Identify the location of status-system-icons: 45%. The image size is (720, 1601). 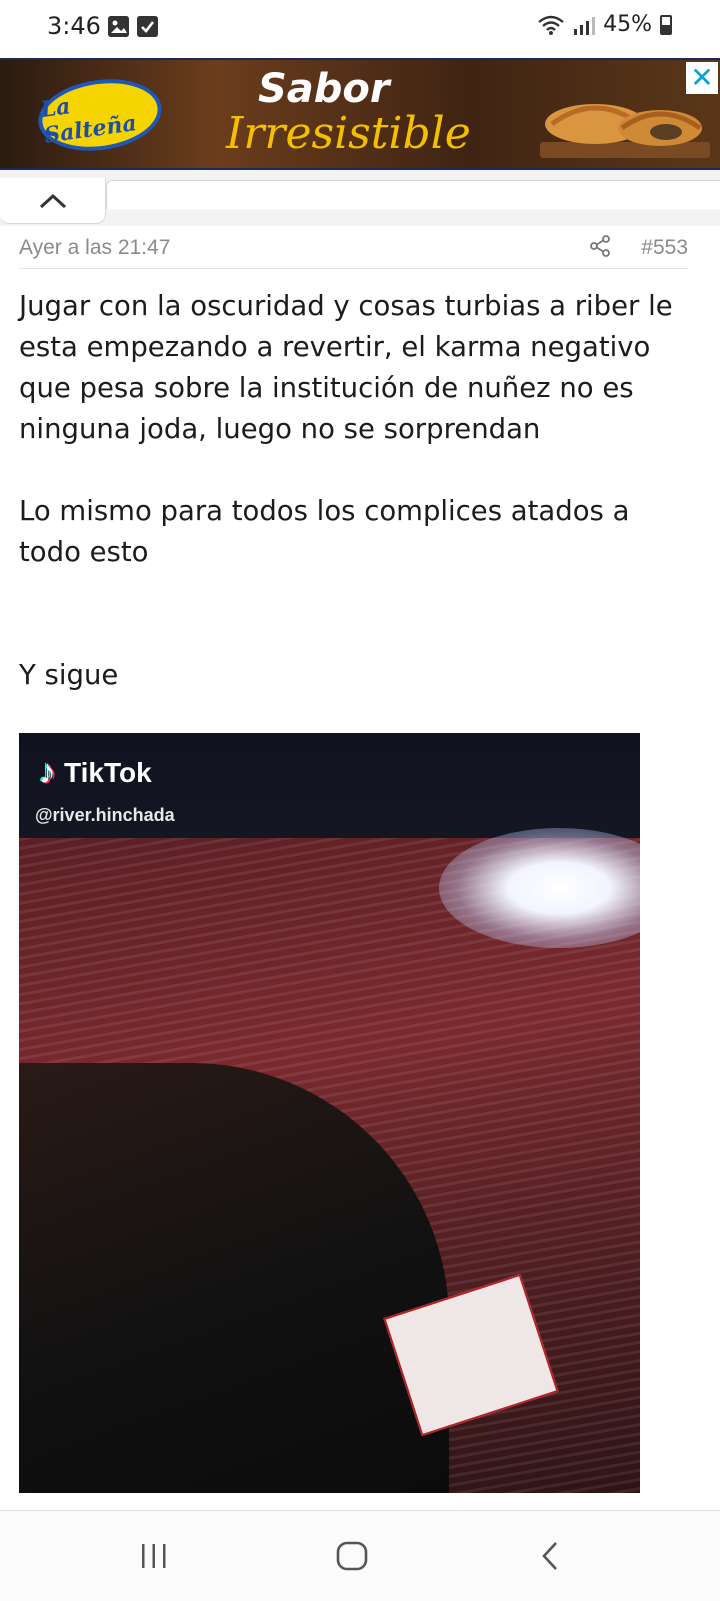
(604, 24).